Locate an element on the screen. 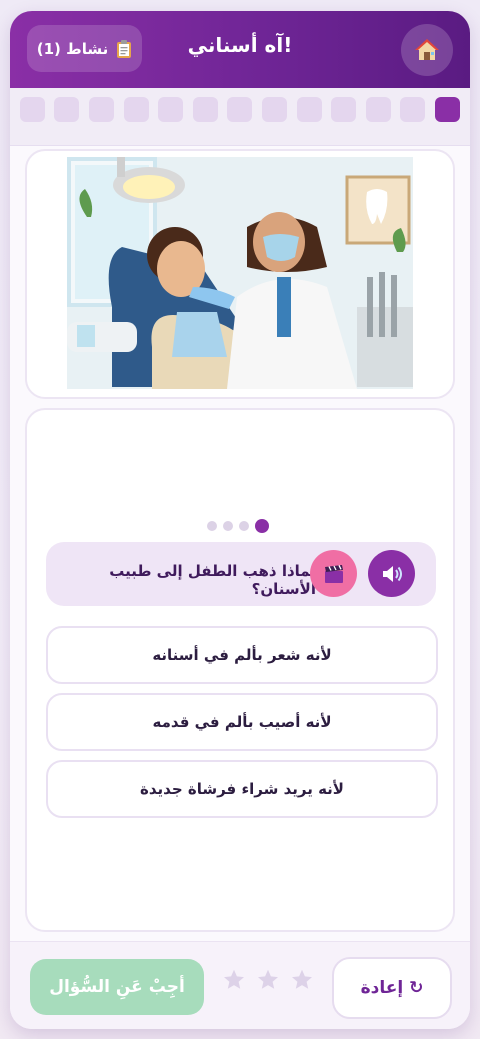  home-button is located at coordinates (427, 50).